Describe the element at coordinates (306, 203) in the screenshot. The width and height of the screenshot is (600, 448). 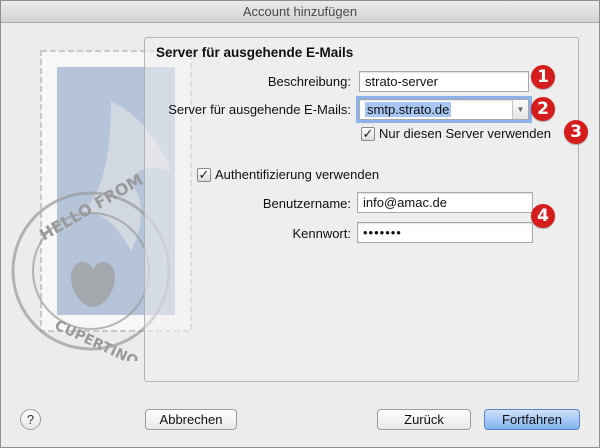
I see `username-label: Benutzername:` at that location.